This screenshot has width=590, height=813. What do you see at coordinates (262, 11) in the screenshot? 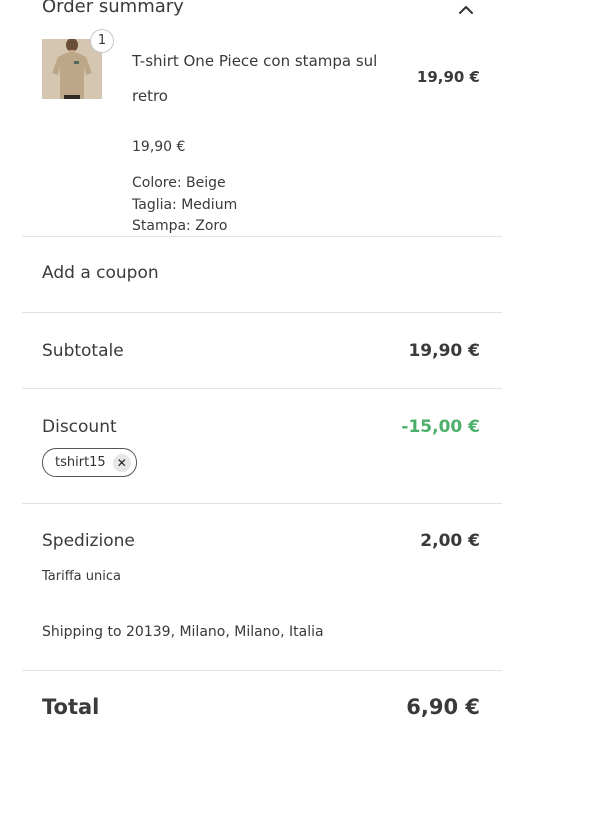
I see `order-summary-header: Order summary` at bounding box center [262, 11].